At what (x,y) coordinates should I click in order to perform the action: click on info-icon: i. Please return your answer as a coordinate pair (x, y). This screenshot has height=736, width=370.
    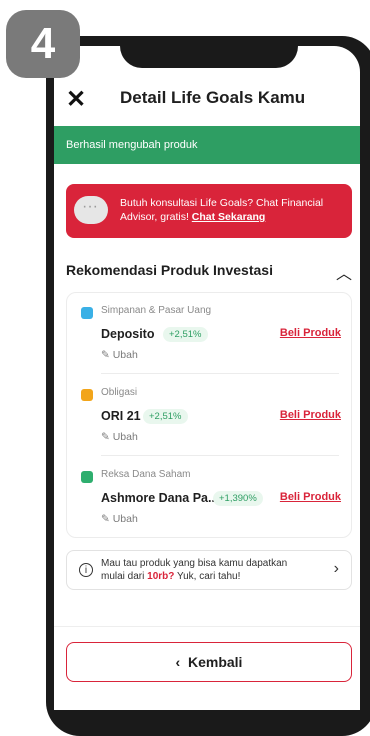
    Looking at the image, I should click on (86, 570).